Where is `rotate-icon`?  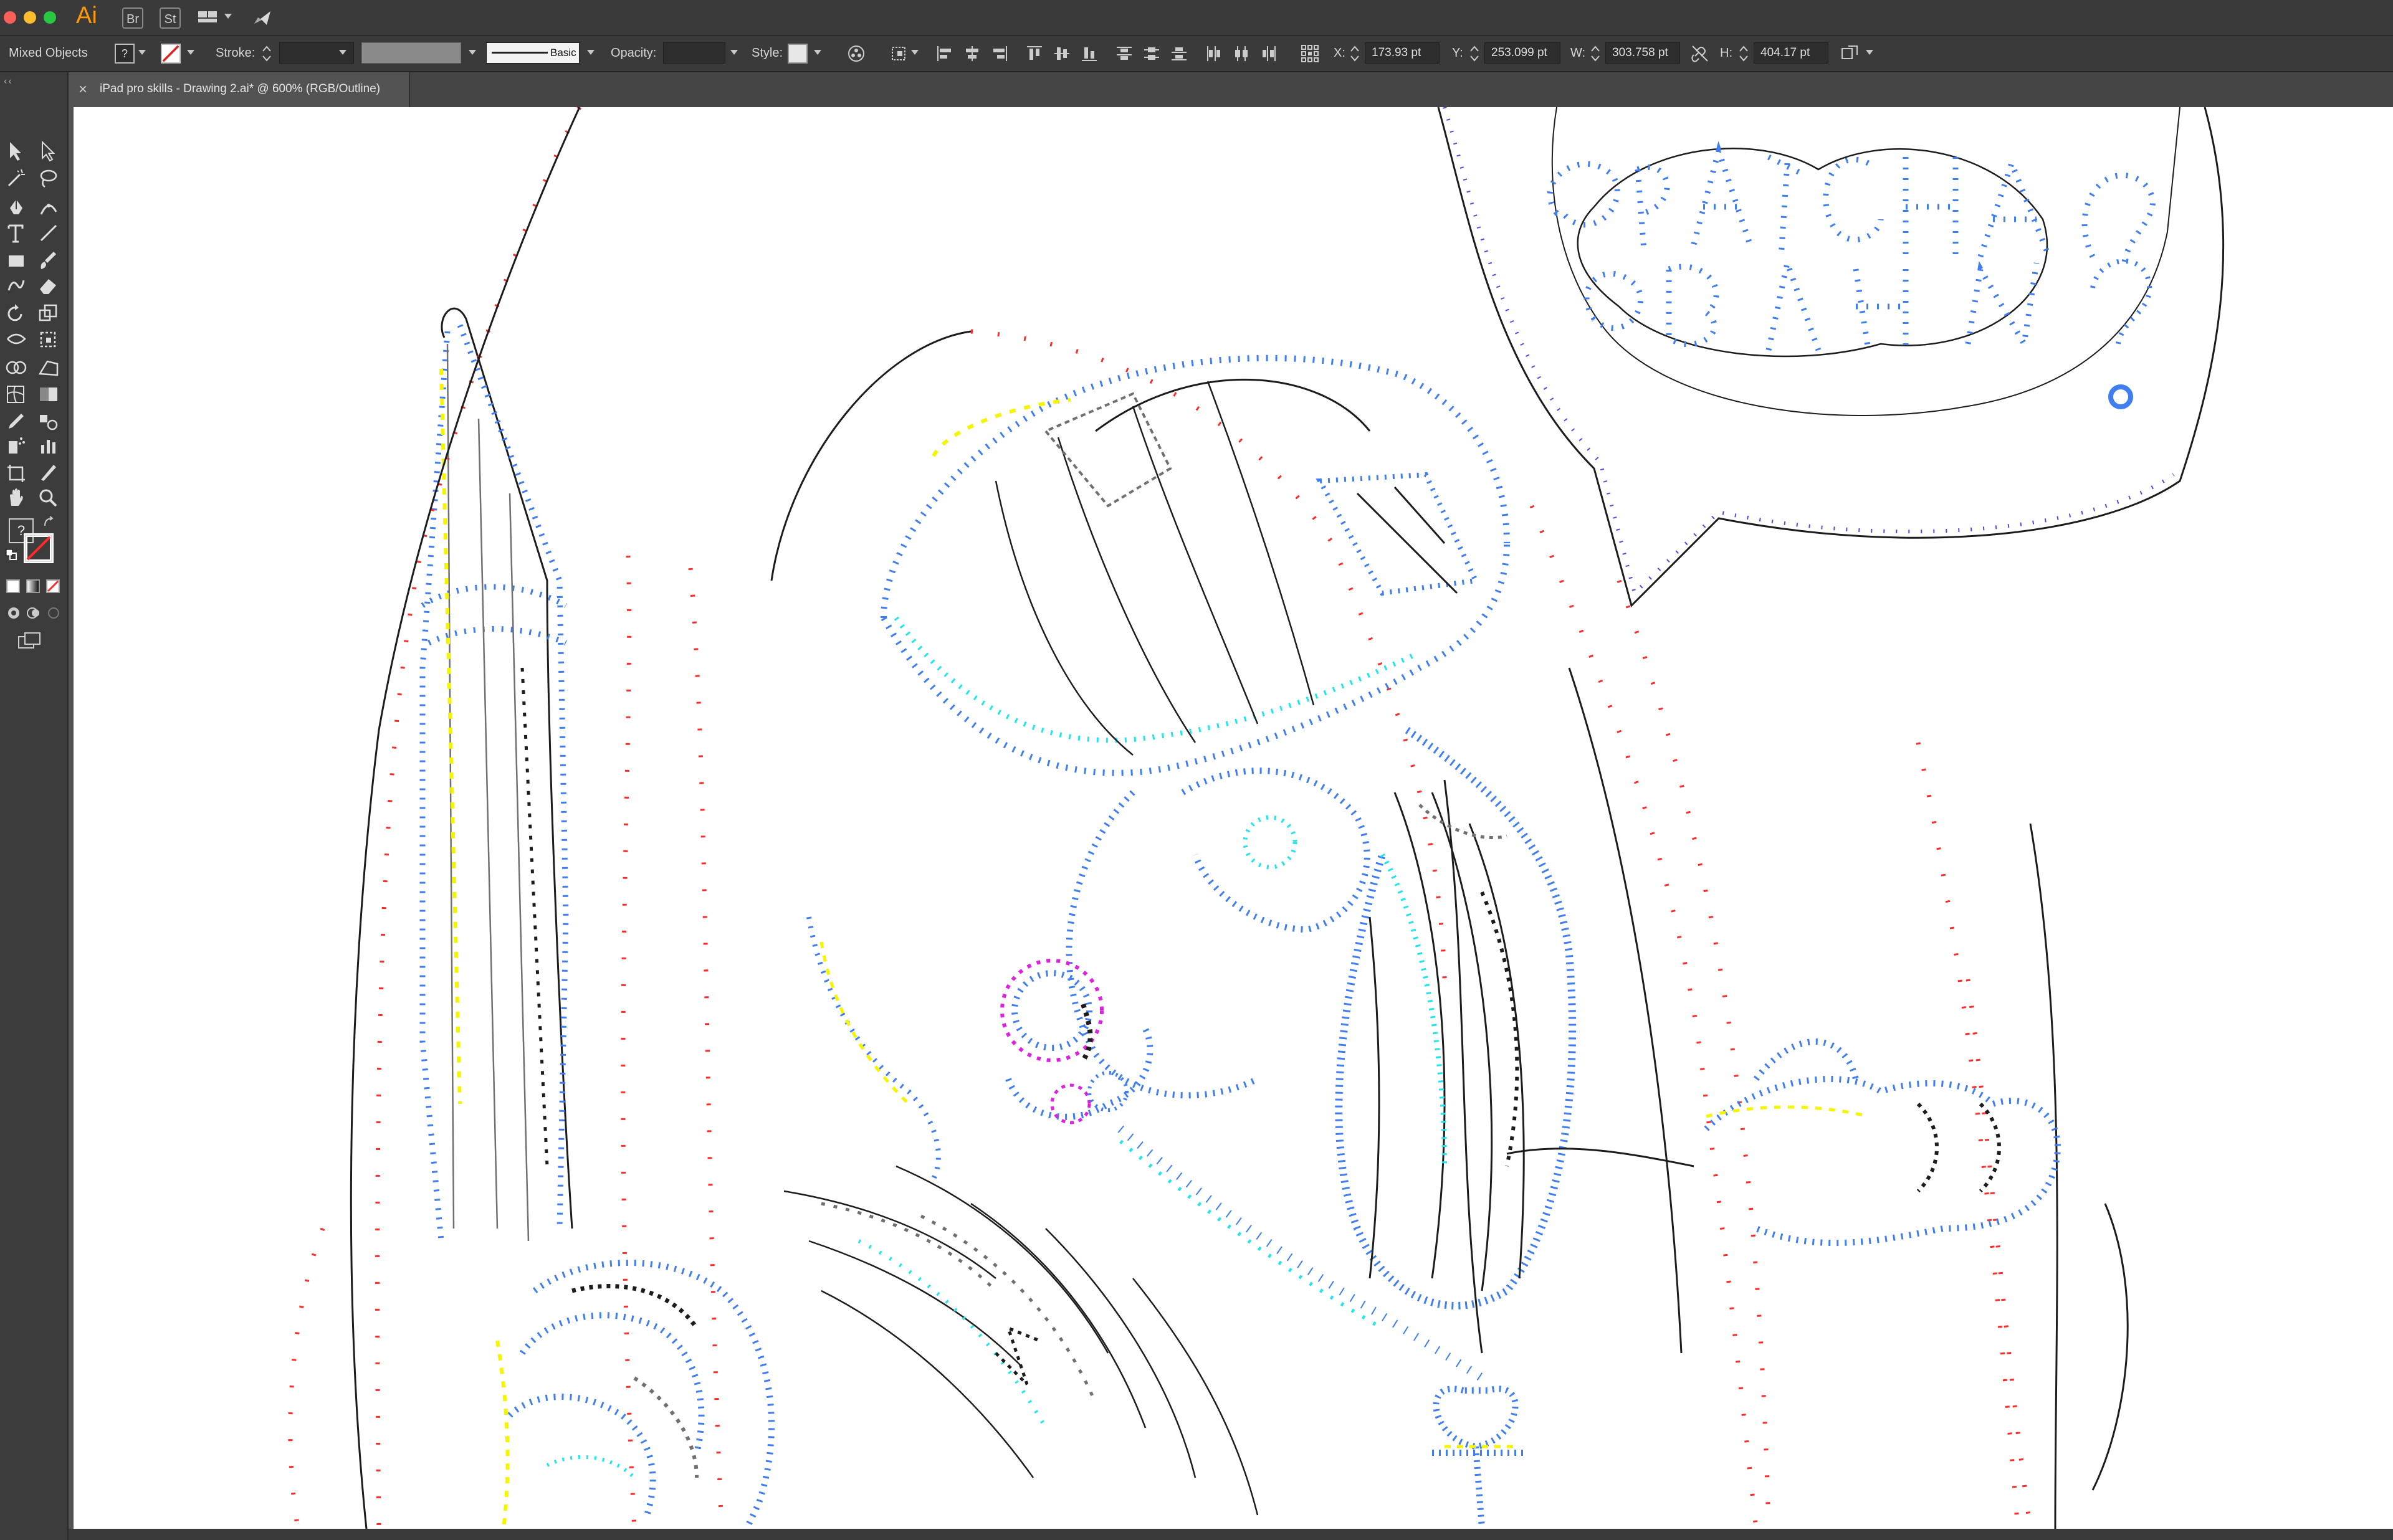
rotate-icon is located at coordinates (16, 312).